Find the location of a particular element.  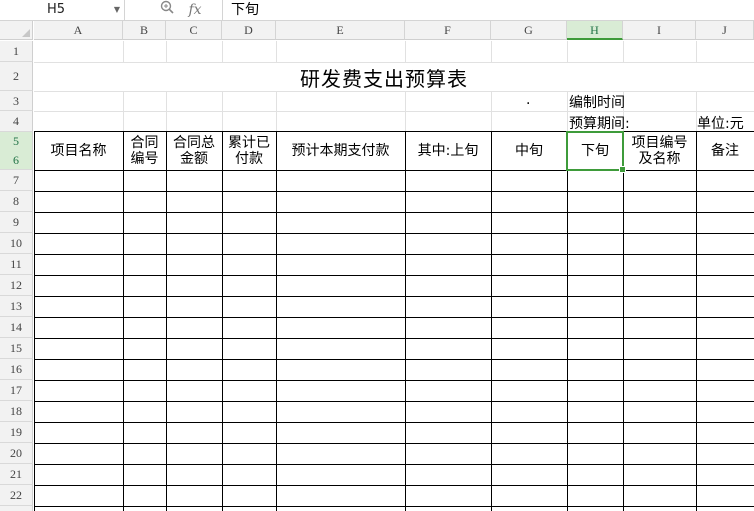

row-number: 4 is located at coordinates (16, 121).